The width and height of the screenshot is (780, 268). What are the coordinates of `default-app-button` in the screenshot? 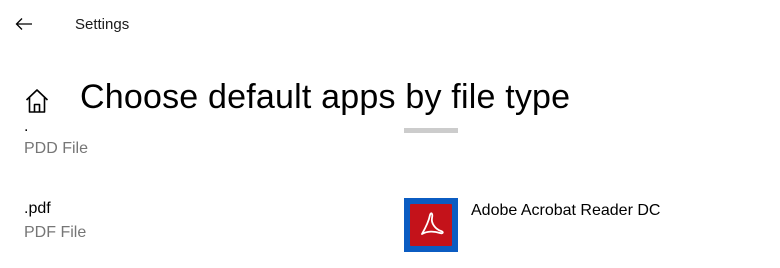 It's located at (431, 225).